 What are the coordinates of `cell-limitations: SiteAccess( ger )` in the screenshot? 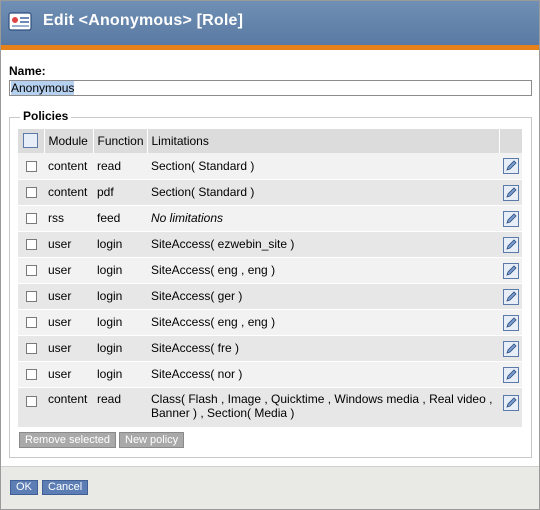 It's located at (323, 296).